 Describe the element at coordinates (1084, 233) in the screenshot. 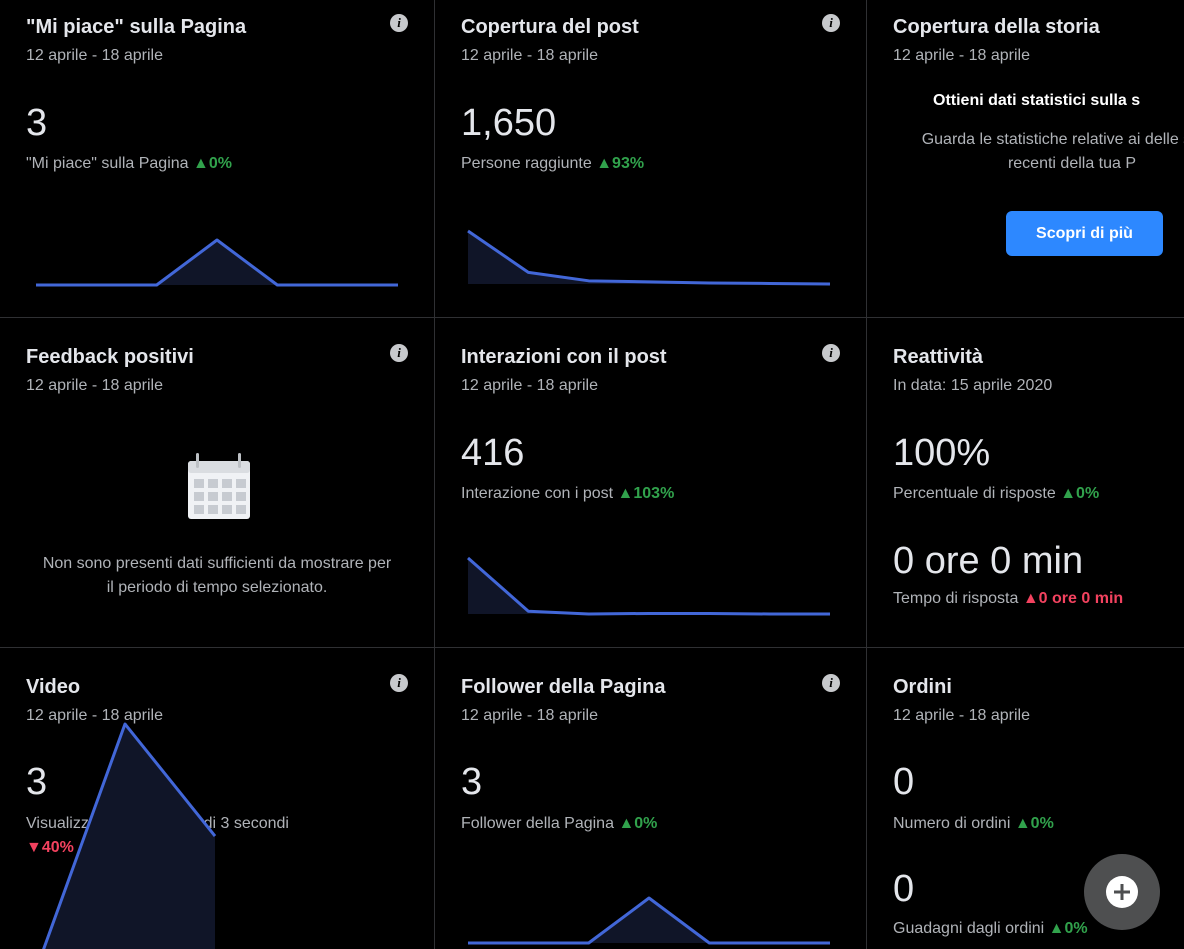

I see `learn-more-button: Scopri di più` at that location.